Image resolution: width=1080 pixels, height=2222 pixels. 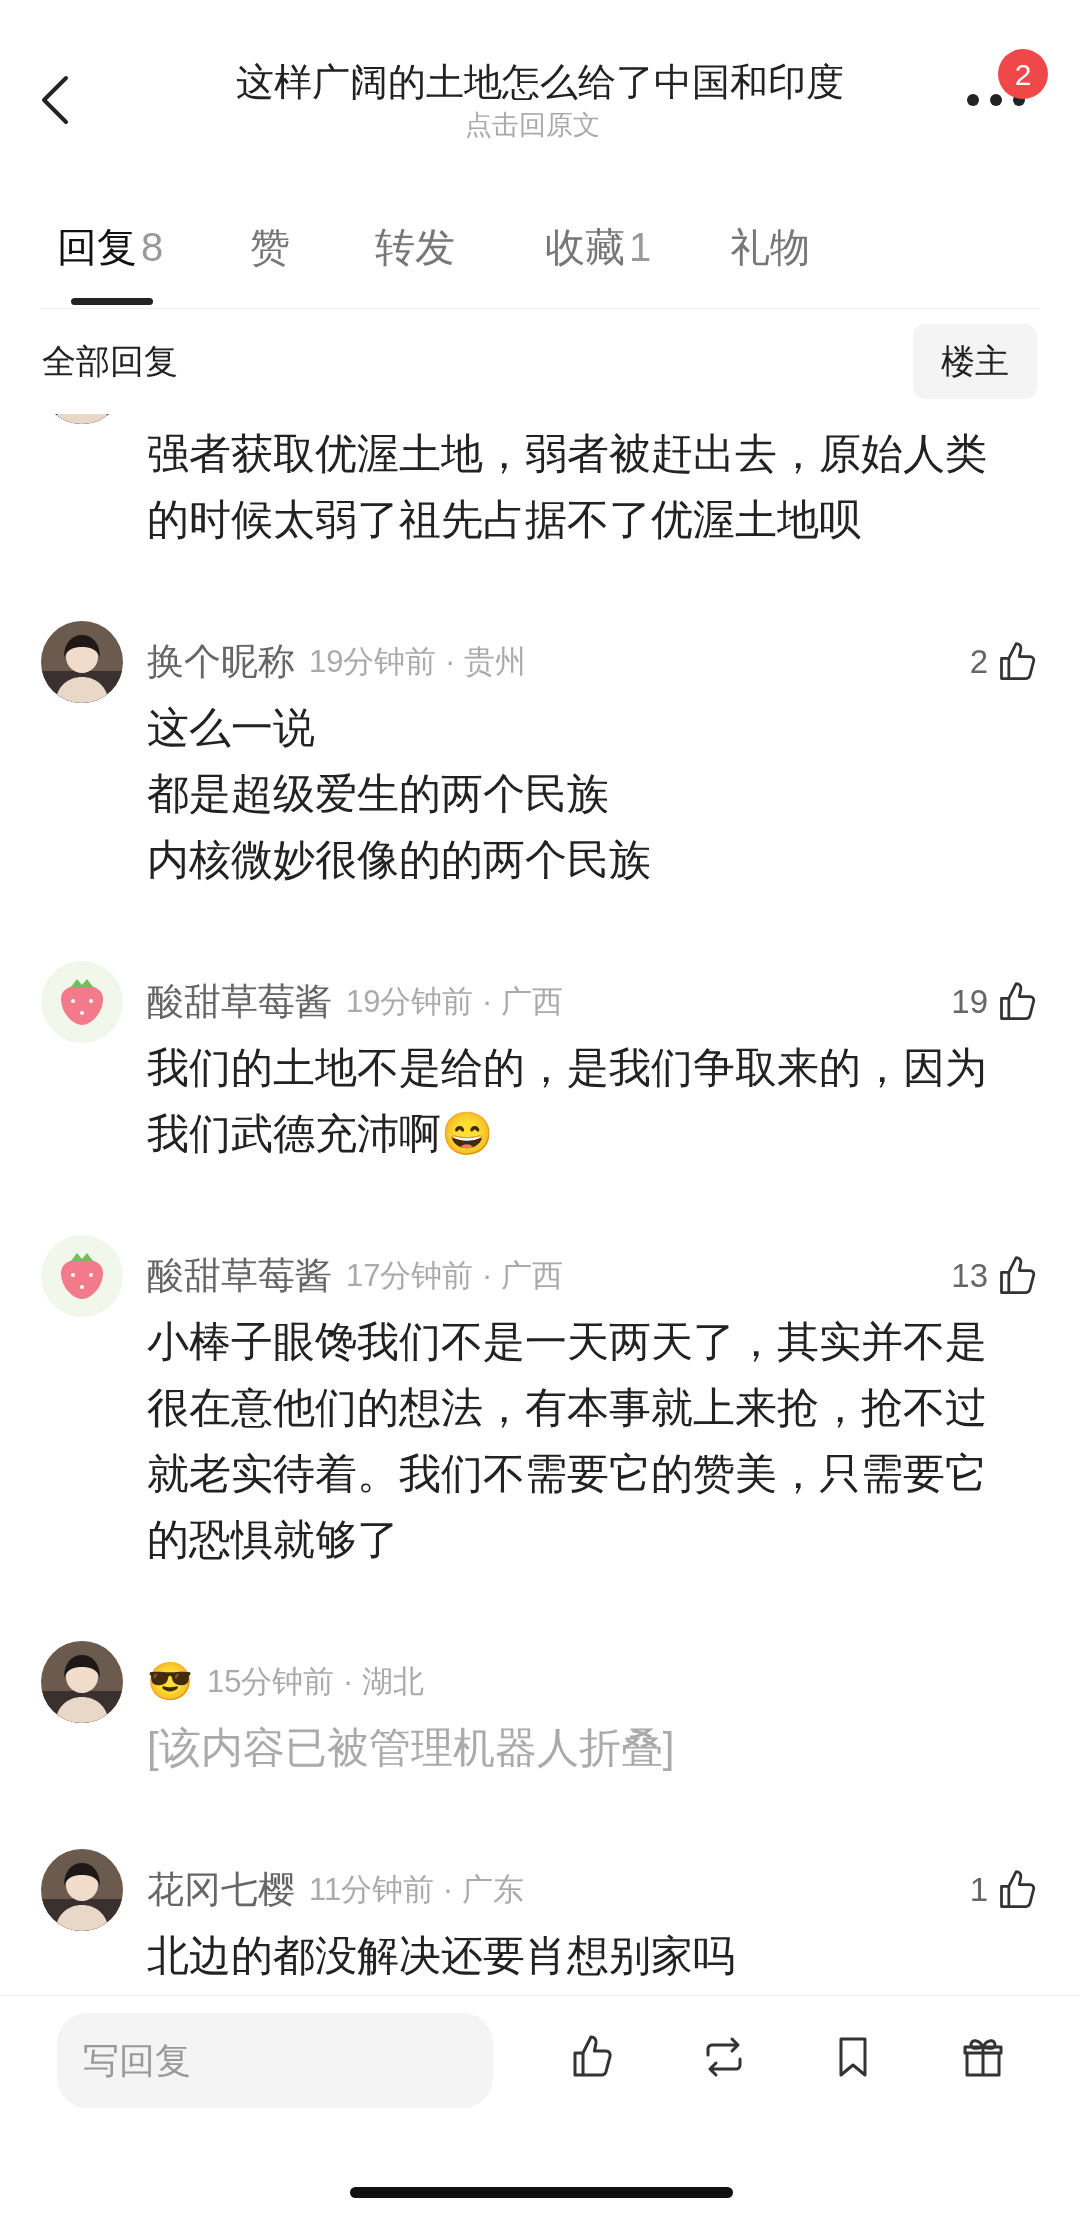 I want to click on comment-text: 都是超级爱生的两个民族, so click(x=378, y=794).